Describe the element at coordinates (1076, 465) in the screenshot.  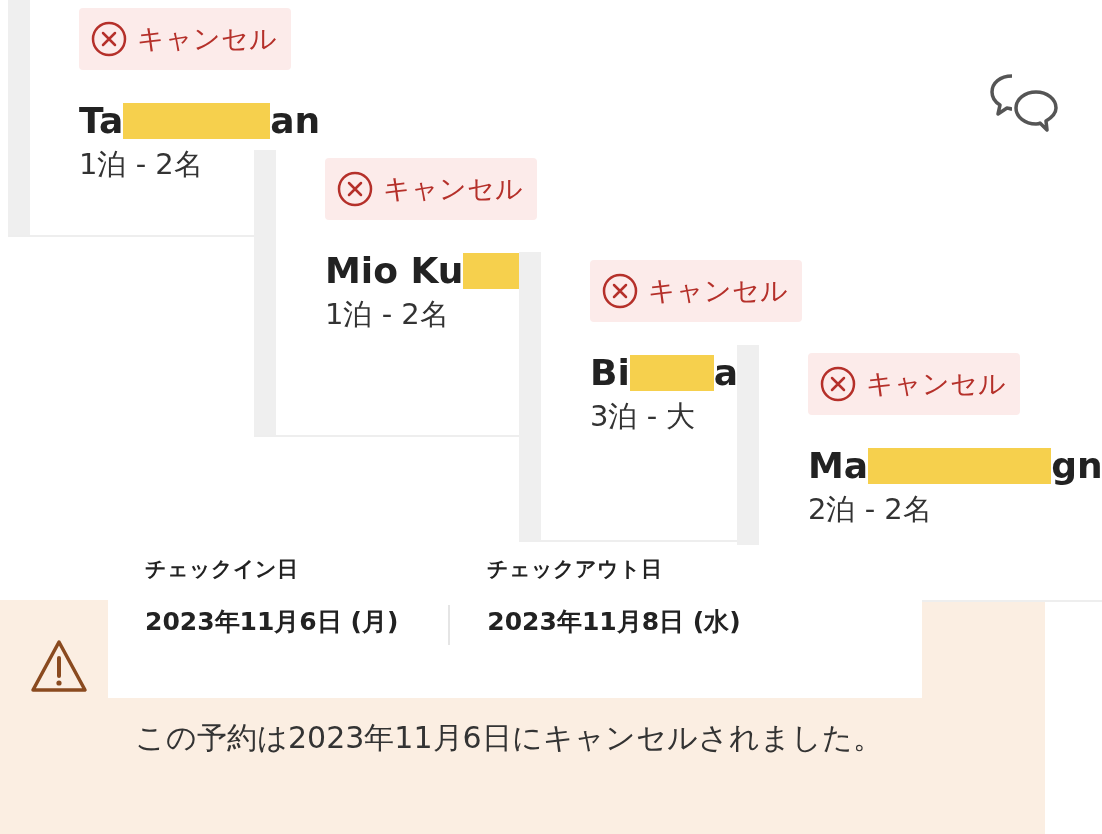
I see `guest-name: gn` at that location.